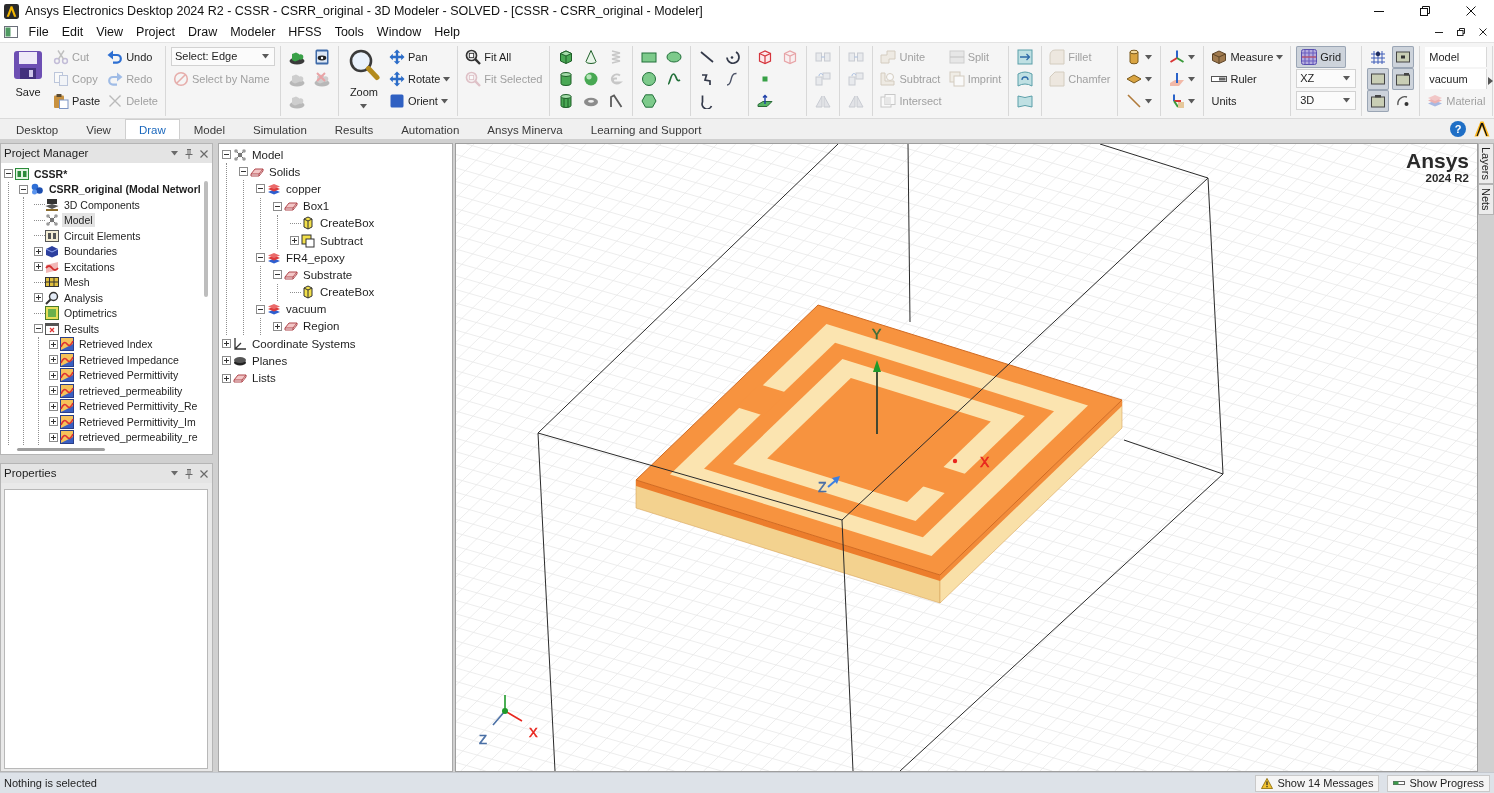 Image resolution: width=1494 pixels, height=793 pixels. Describe the element at coordinates (1326, 78) in the screenshot. I see `dropdown: XZ` at that location.